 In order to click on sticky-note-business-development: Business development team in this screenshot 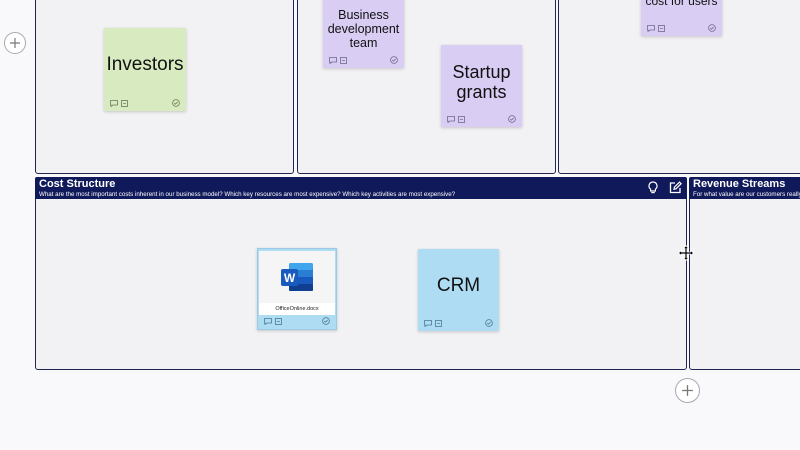, I will do `click(363, 34)`.